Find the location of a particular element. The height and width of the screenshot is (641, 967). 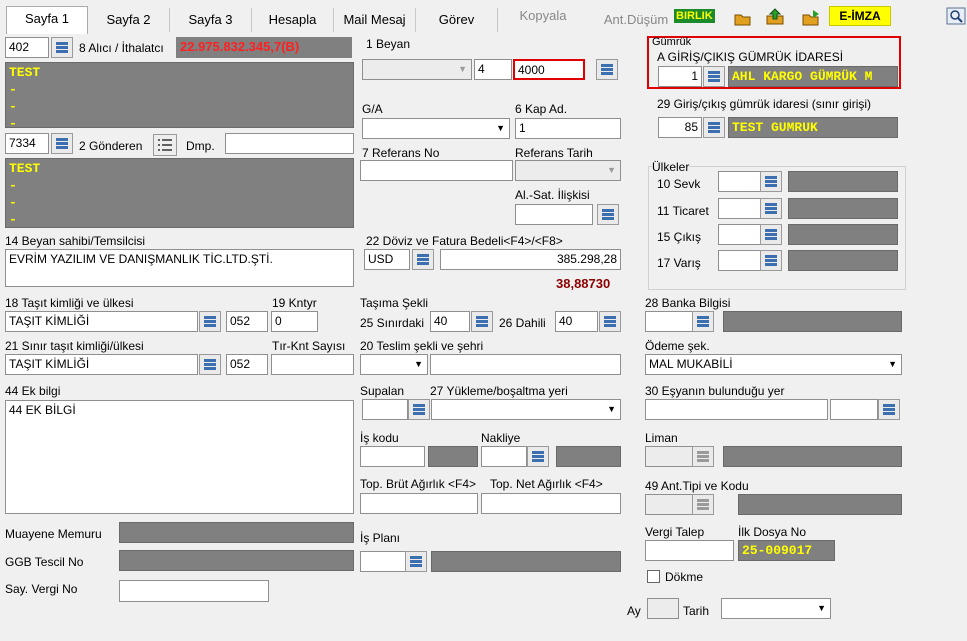

esya-input is located at coordinates (736, 409).